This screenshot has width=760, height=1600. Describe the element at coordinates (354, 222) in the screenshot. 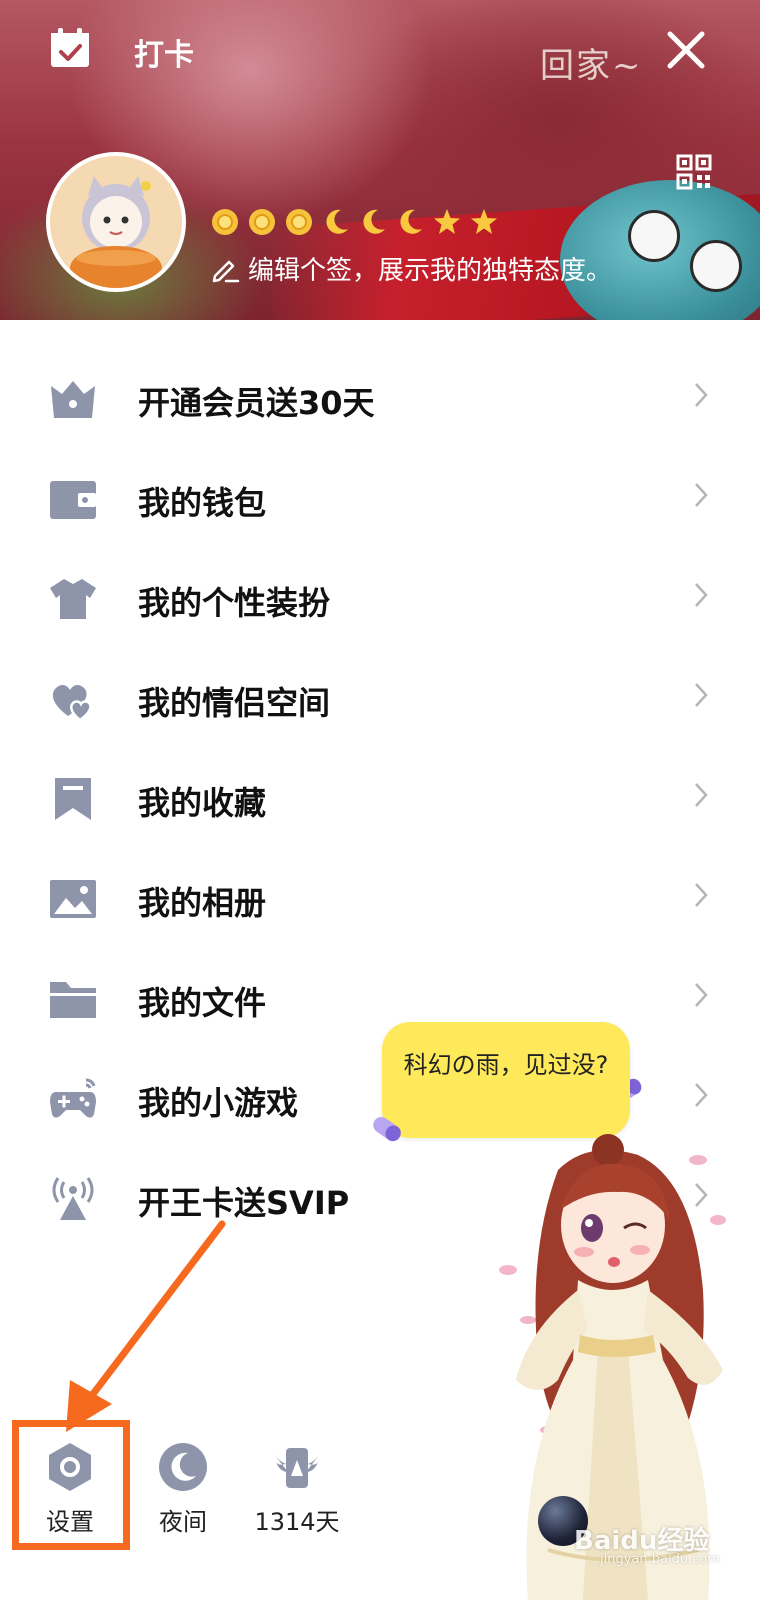

I see `level-badges` at that location.